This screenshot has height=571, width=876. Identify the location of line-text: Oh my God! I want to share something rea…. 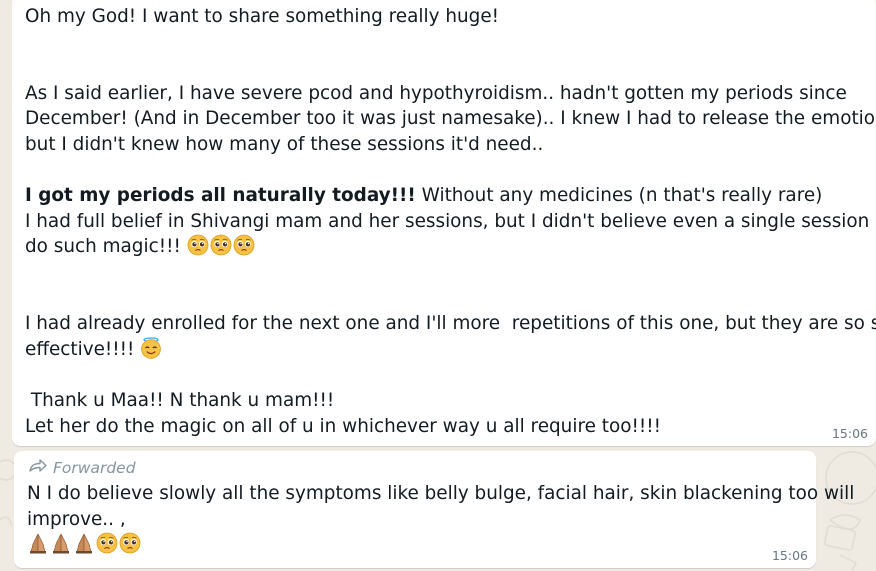
(262, 16).